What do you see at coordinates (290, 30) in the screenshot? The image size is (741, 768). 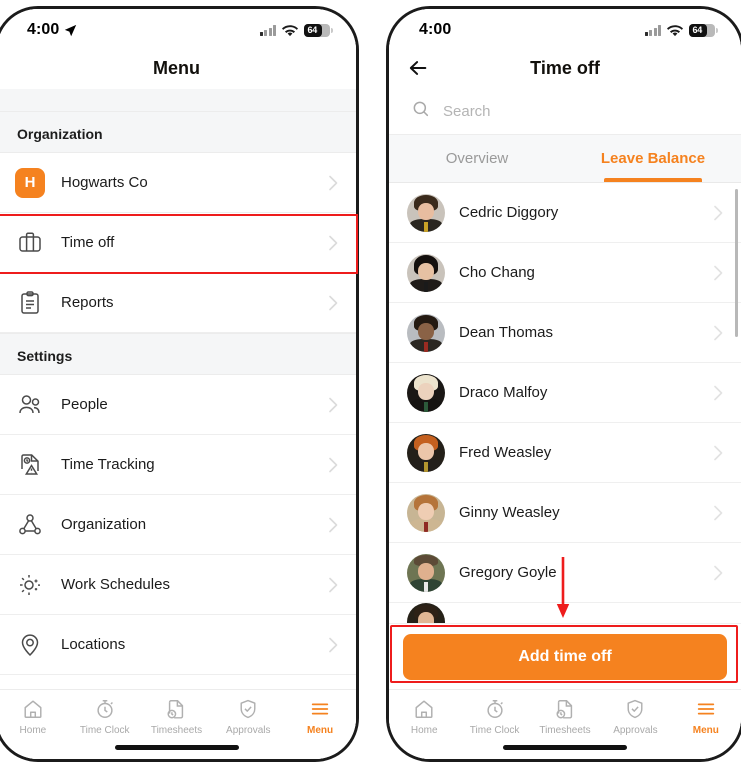 I see `wifi-icon` at bounding box center [290, 30].